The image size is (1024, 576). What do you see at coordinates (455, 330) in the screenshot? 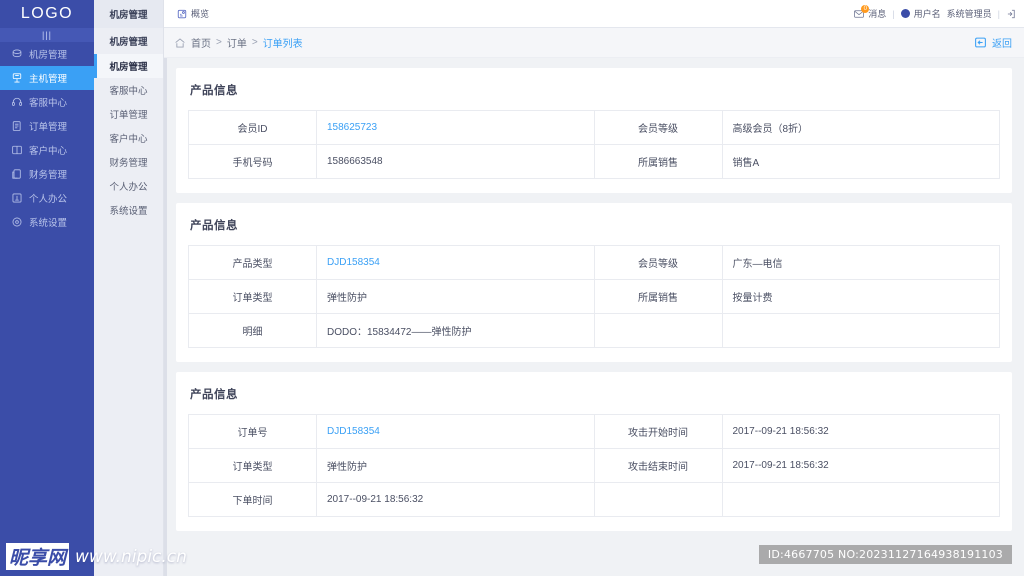
I see `row-value-left: DODO：15834472——弹性防护` at bounding box center [455, 330].